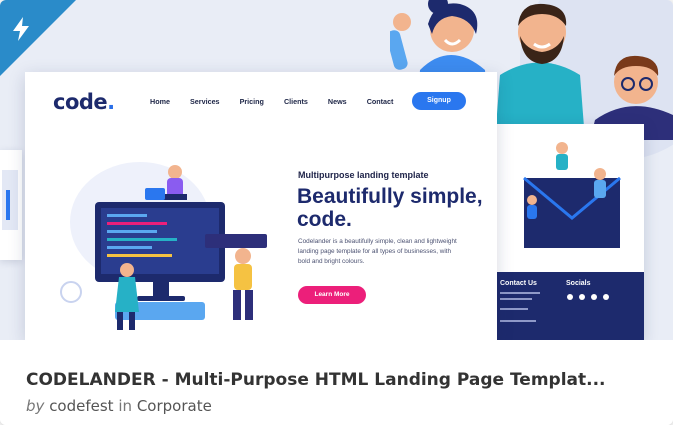 The width and height of the screenshot is (673, 425). I want to click on mock-footer-contact-heading: Contact Us, so click(518, 283).